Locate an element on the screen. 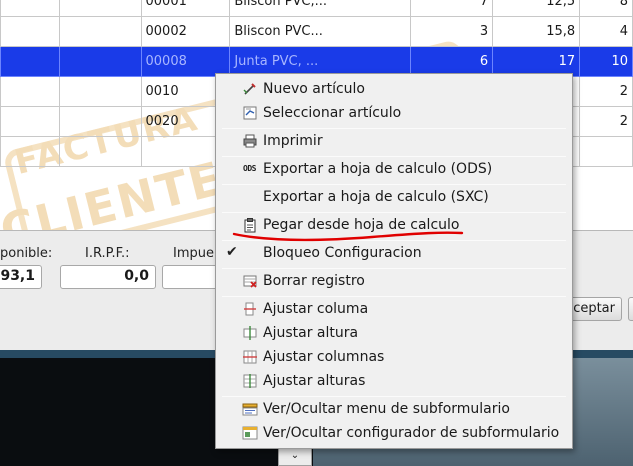 This screenshot has height=466, width=633. adjust-columns-icon is located at coordinates (250, 357).